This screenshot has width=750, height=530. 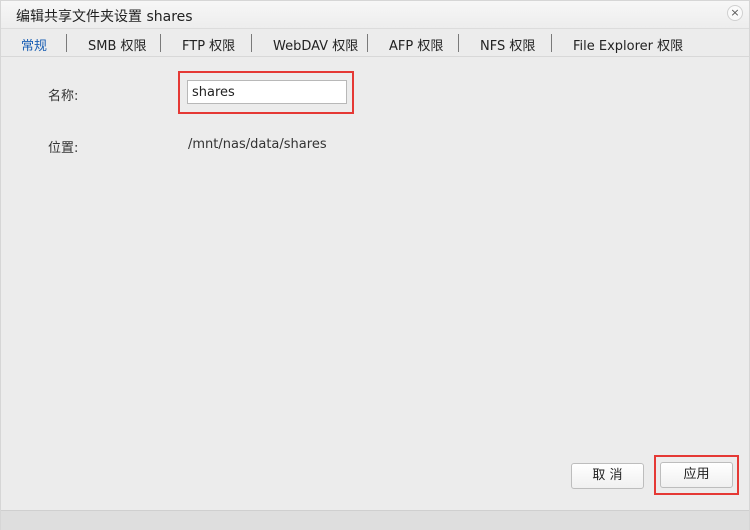 I want to click on tab-general: 常规, so click(x=34, y=44).